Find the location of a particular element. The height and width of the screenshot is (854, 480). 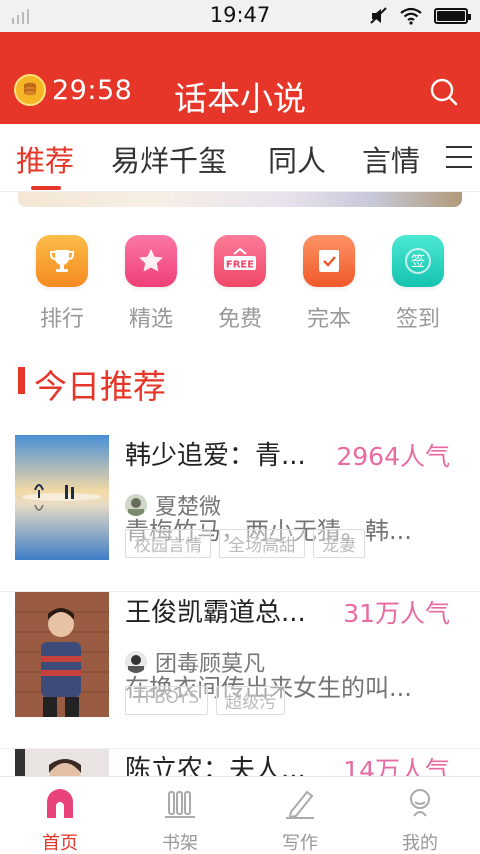

menu-icon is located at coordinates (459, 157).